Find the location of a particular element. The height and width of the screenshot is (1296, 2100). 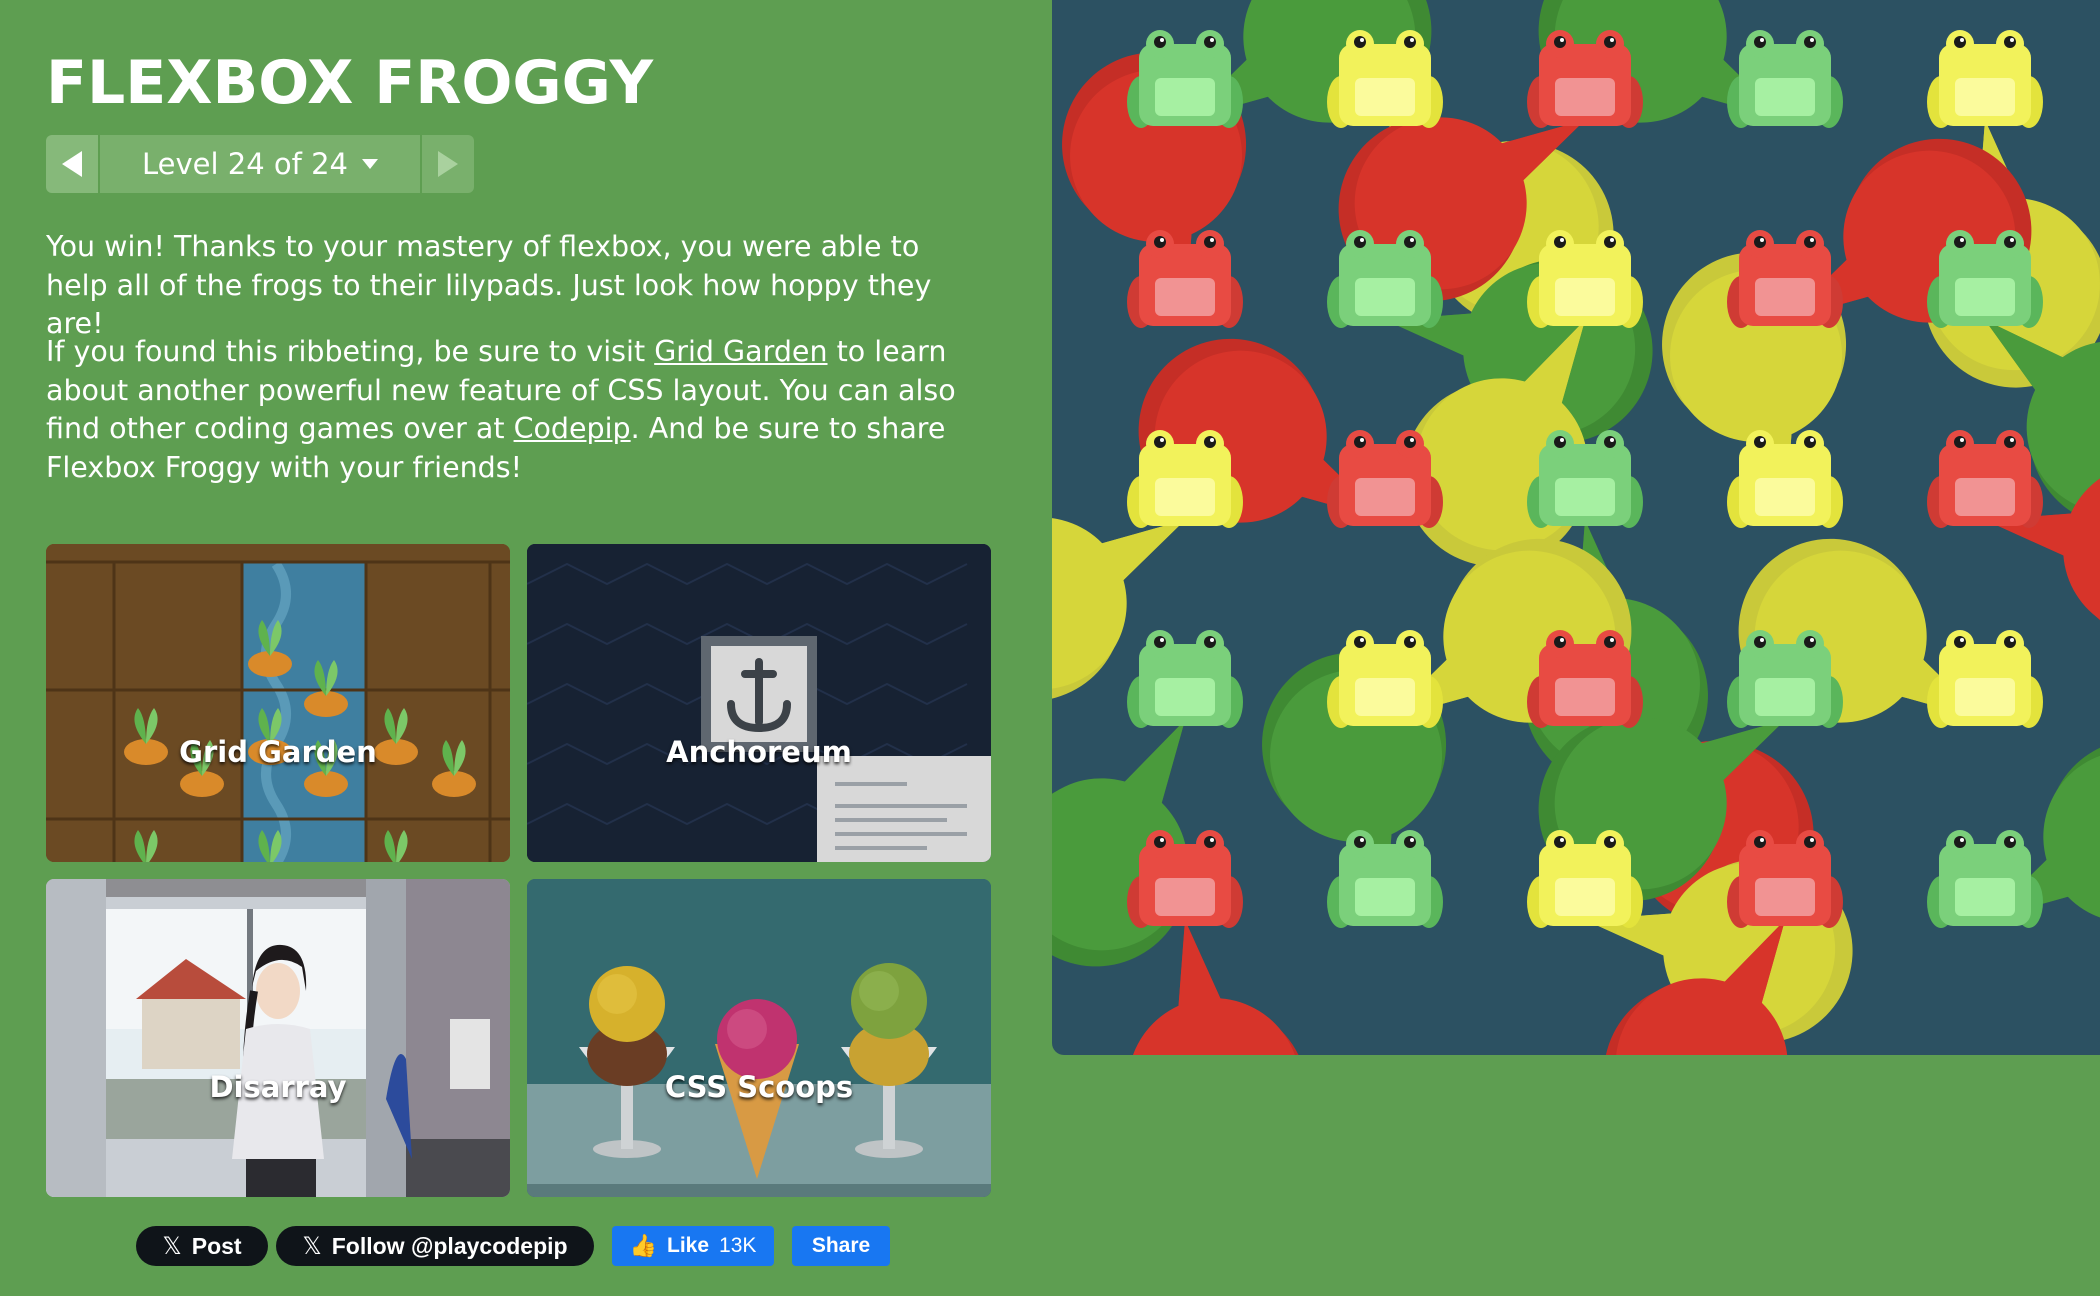

facebook-share-button: Share is located at coordinates (841, 1246).